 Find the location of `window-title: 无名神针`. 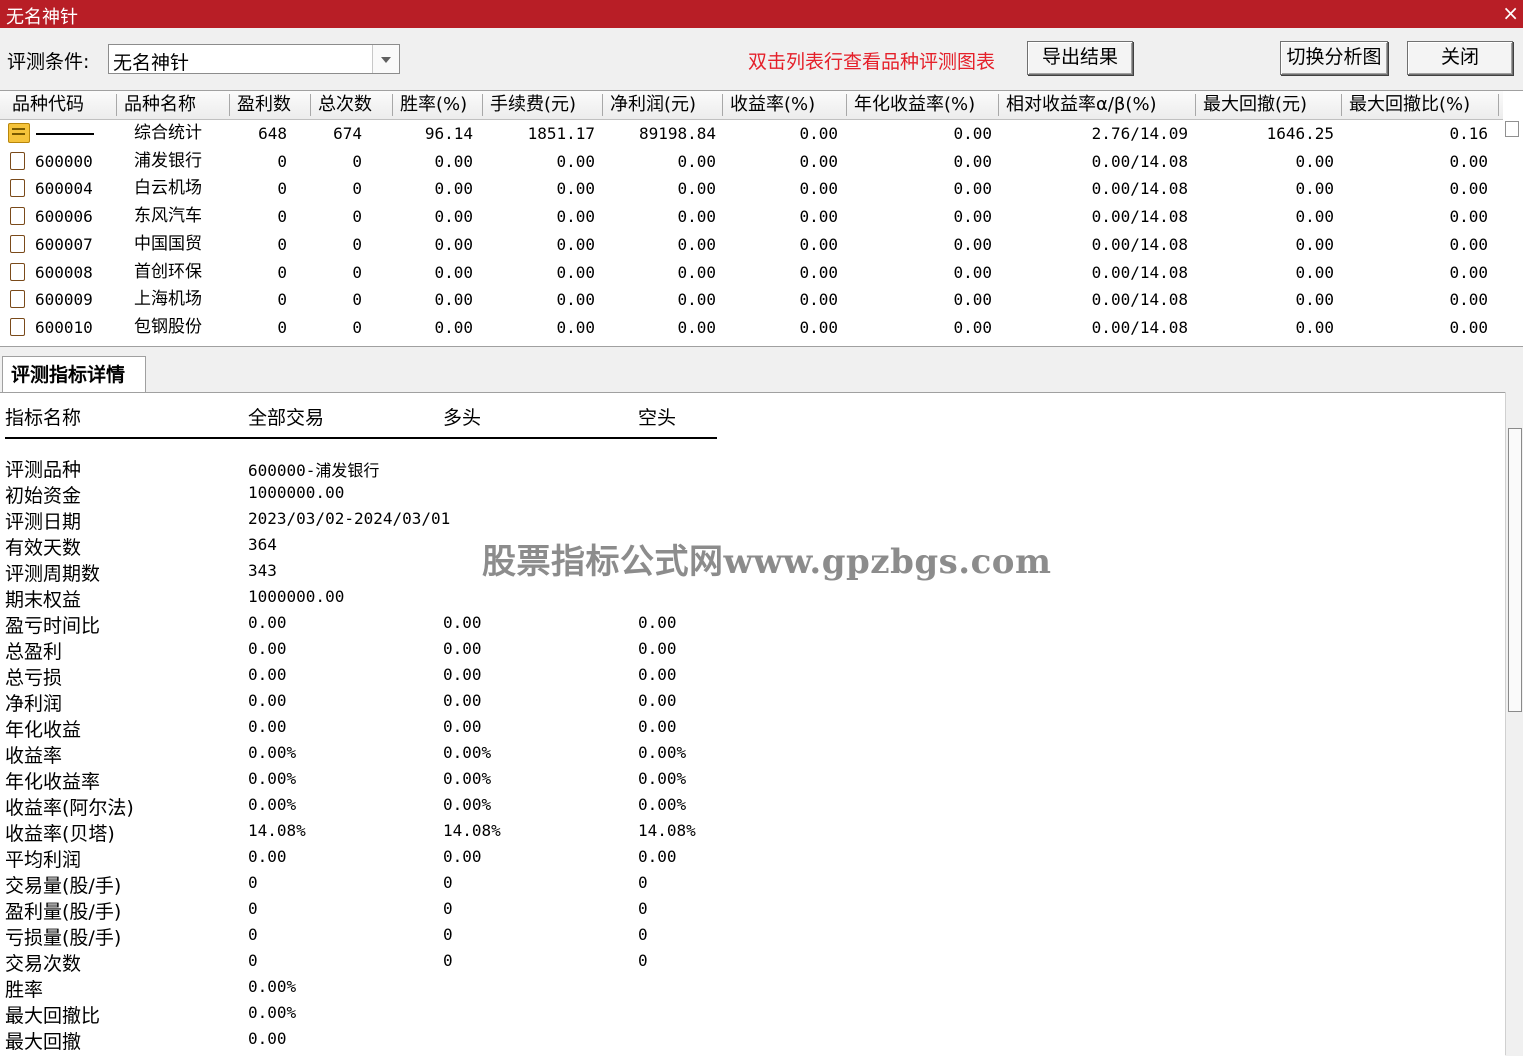

window-title: 无名神针 is located at coordinates (42, 17).